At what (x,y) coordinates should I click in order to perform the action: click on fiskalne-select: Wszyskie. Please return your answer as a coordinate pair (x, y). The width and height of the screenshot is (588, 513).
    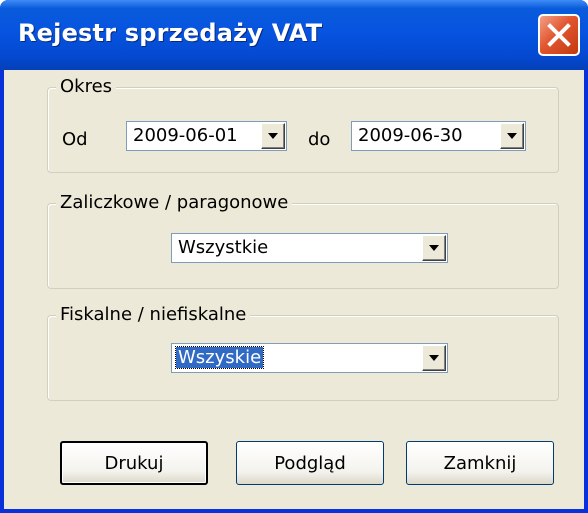
    Looking at the image, I should click on (309, 358).